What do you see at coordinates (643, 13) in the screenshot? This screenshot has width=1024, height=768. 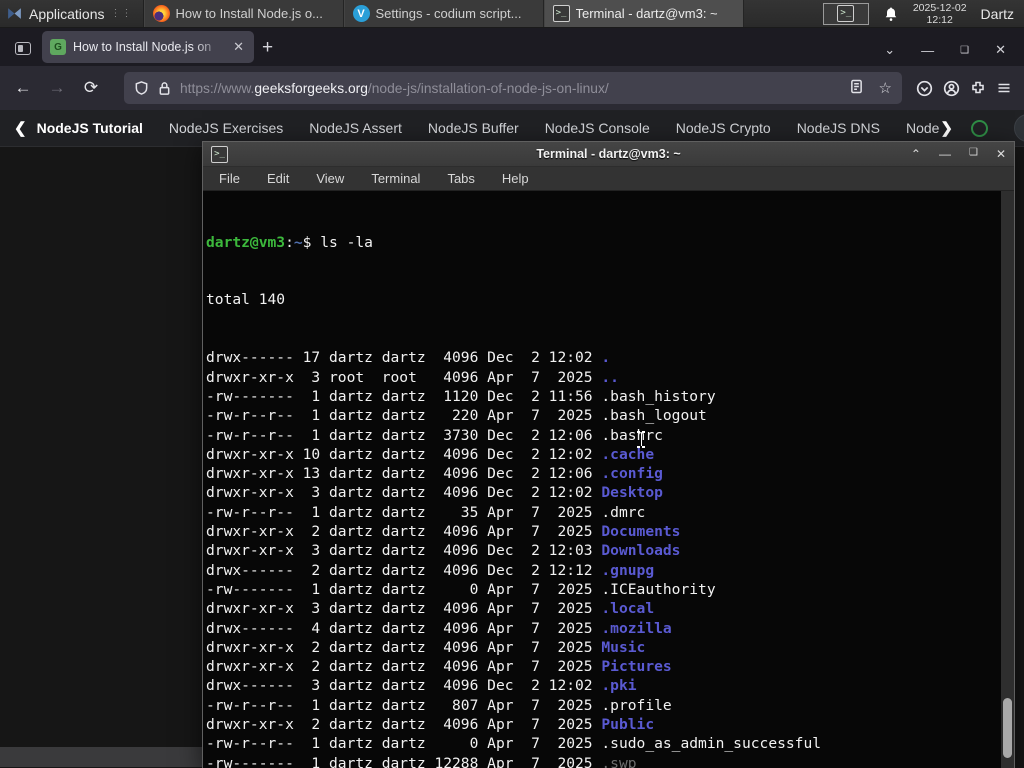 I see `taskbar-window-terminal: >_ Terminal - dartz@vm3: ~` at bounding box center [643, 13].